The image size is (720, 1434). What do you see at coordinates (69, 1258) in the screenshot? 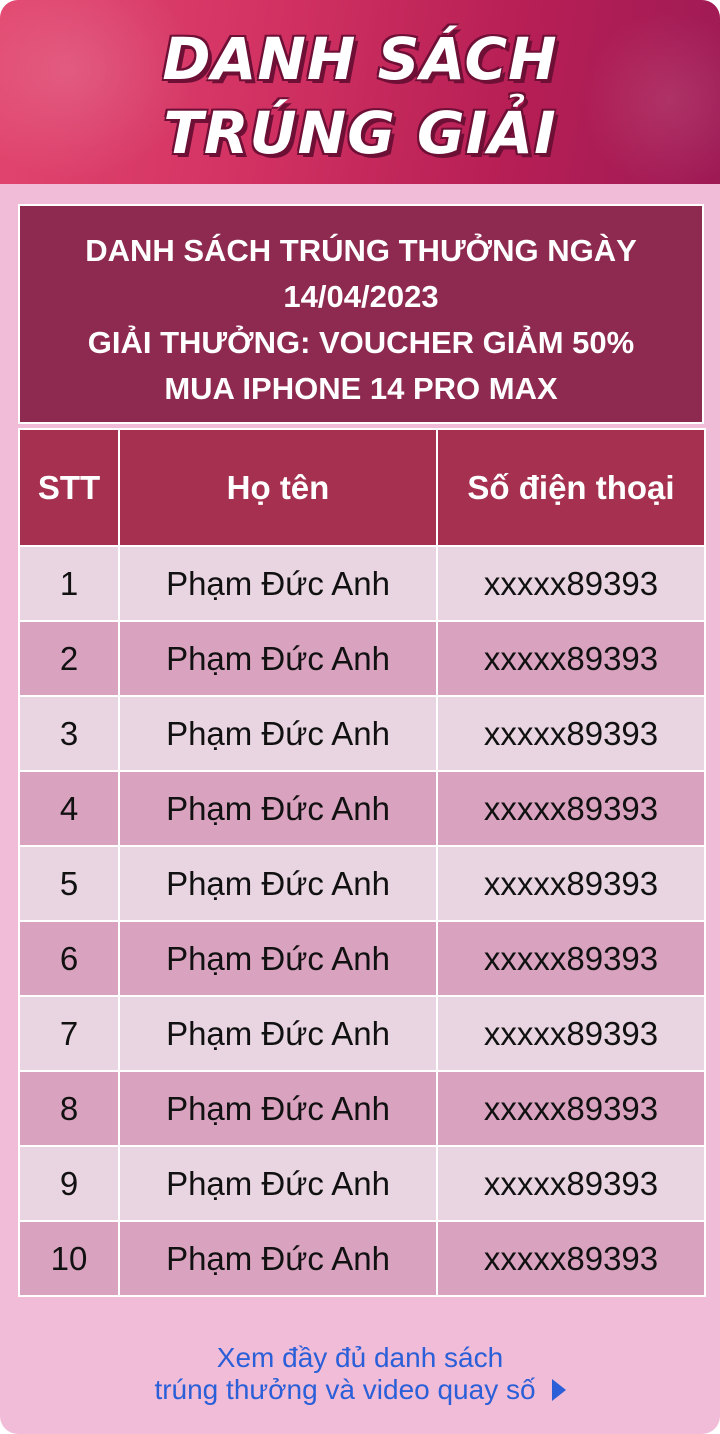
I see `cell-stt: 10` at bounding box center [69, 1258].